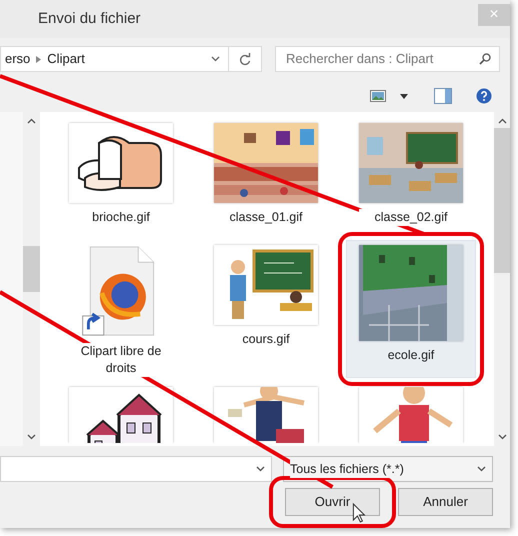 The image size is (518, 536). I want to click on window-title: Envoi du fichier, so click(89, 18).